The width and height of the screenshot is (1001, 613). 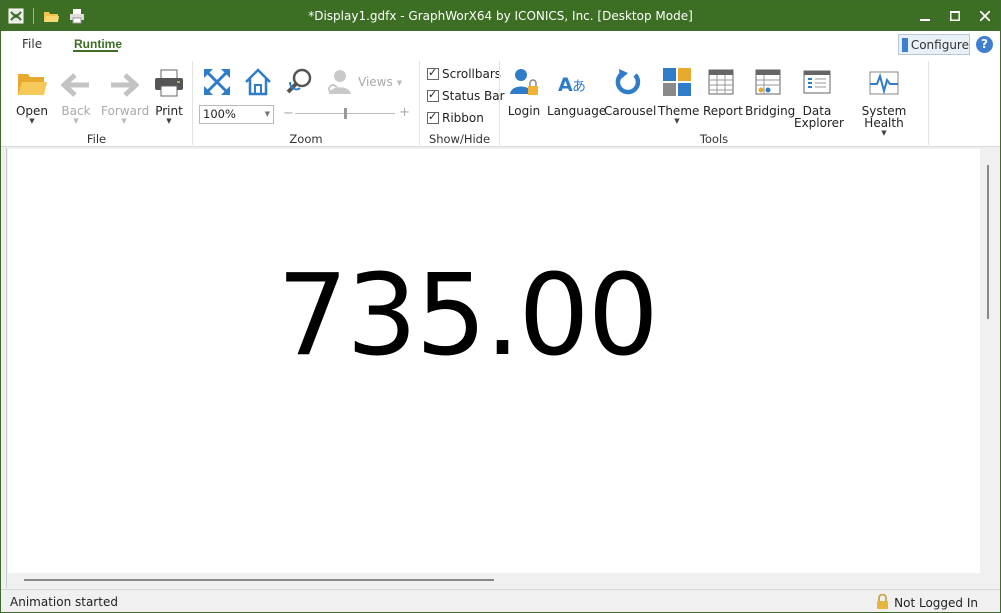 I want to click on ribbon-checkbox: Ribbon, so click(x=455, y=117).